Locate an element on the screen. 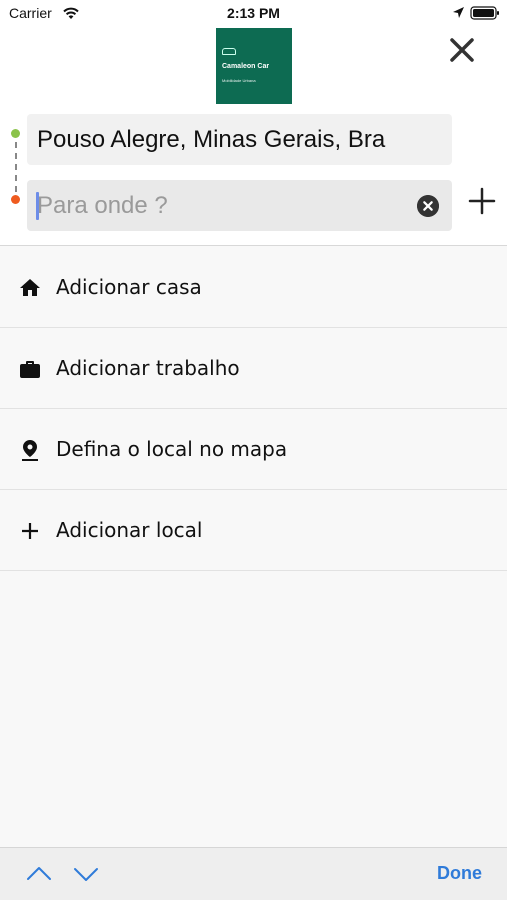  list-item-set-on-map: Defina o local no mapa is located at coordinates (253, 449).